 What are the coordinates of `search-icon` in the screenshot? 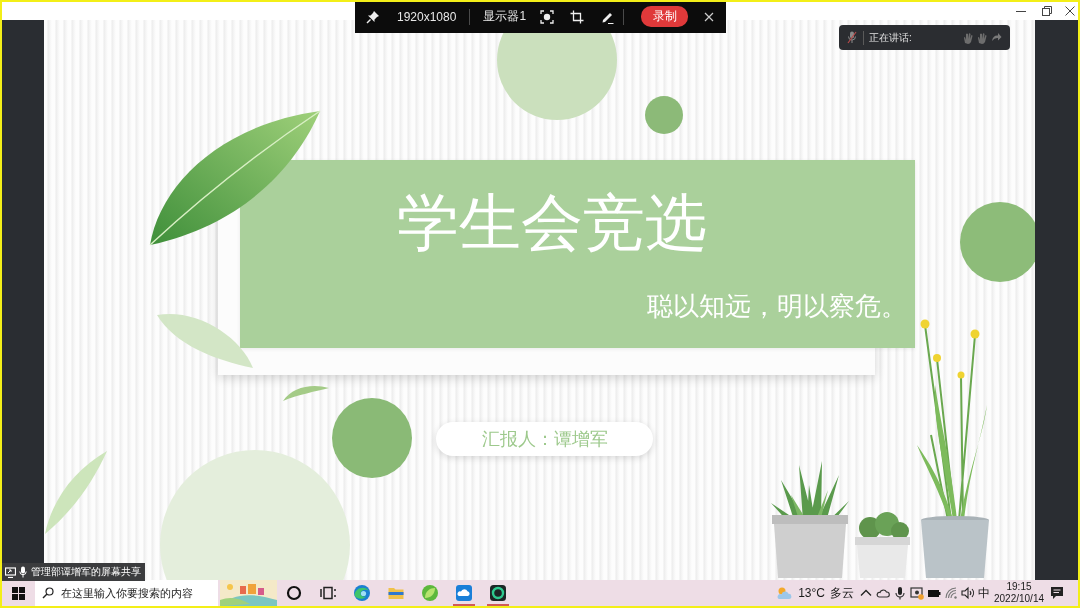 It's located at (48, 593).